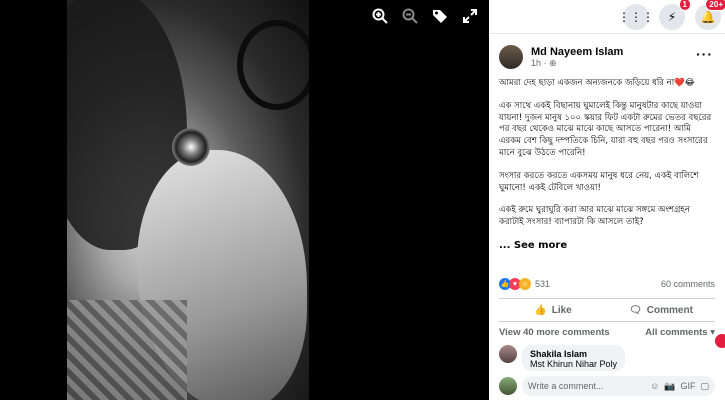  What do you see at coordinates (127, 350) in the screenshot?
I see `photo-shirt` at bounding box center [127, 350].